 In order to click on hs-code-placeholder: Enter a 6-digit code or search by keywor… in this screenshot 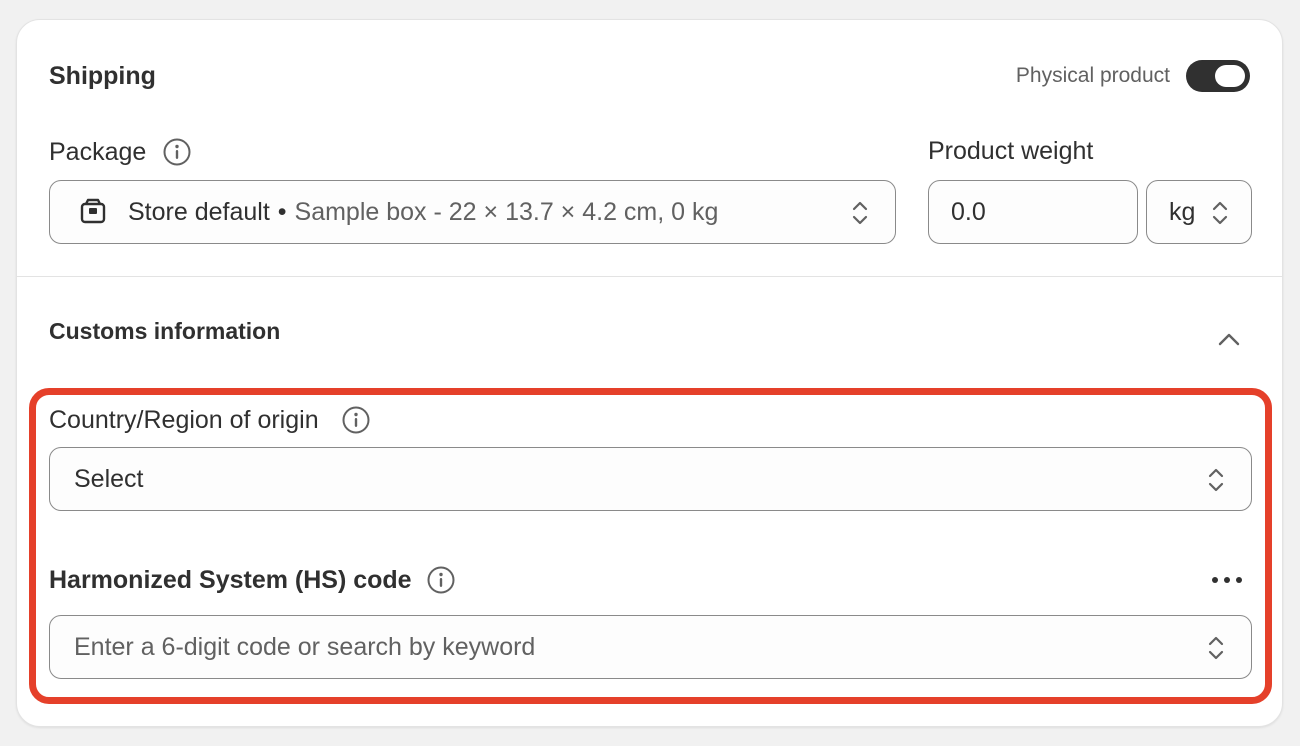, I will do `click(305, 646)`.